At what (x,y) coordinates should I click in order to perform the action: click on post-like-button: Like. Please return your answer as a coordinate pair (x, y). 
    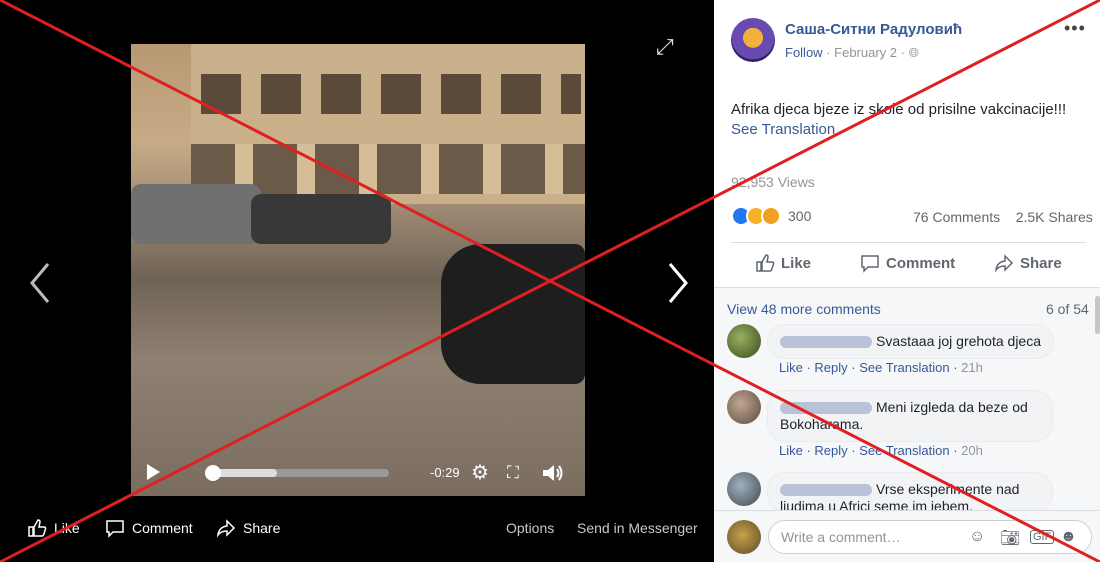
    Looking at the image, I should click on (783, 263).